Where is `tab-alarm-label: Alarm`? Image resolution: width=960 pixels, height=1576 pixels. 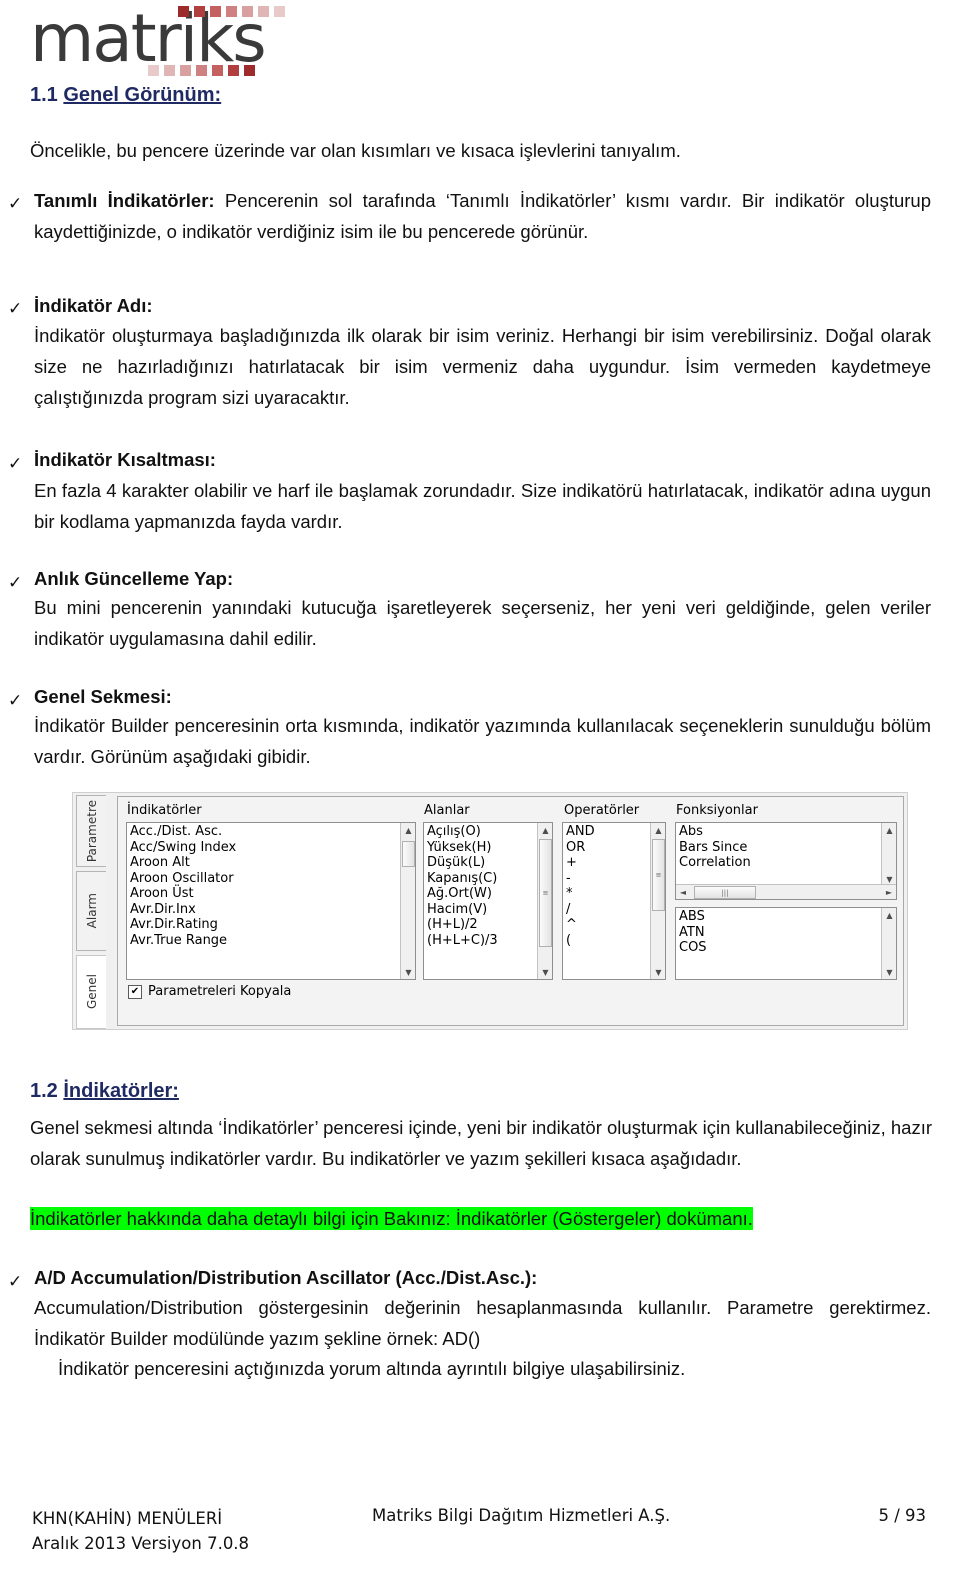
tab-alarm-label: Alarm is located at coordinates (91, 911).